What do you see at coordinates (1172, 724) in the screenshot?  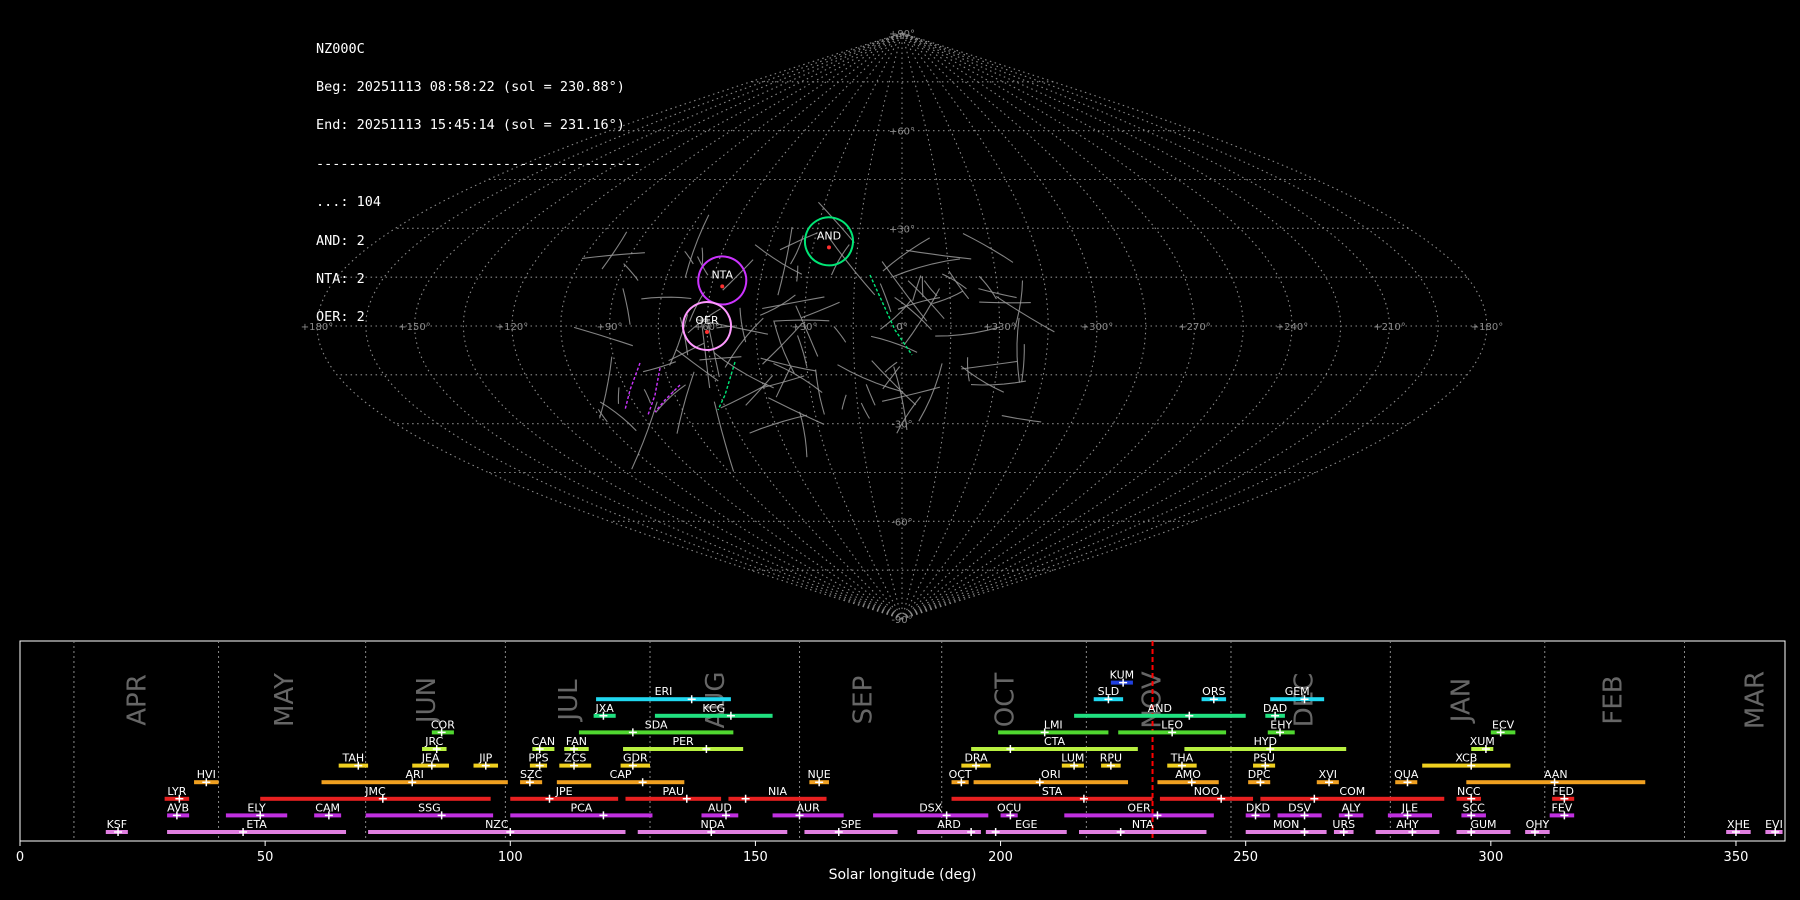 I see `shower-label: LEO` at bounding box center [1172, 724].